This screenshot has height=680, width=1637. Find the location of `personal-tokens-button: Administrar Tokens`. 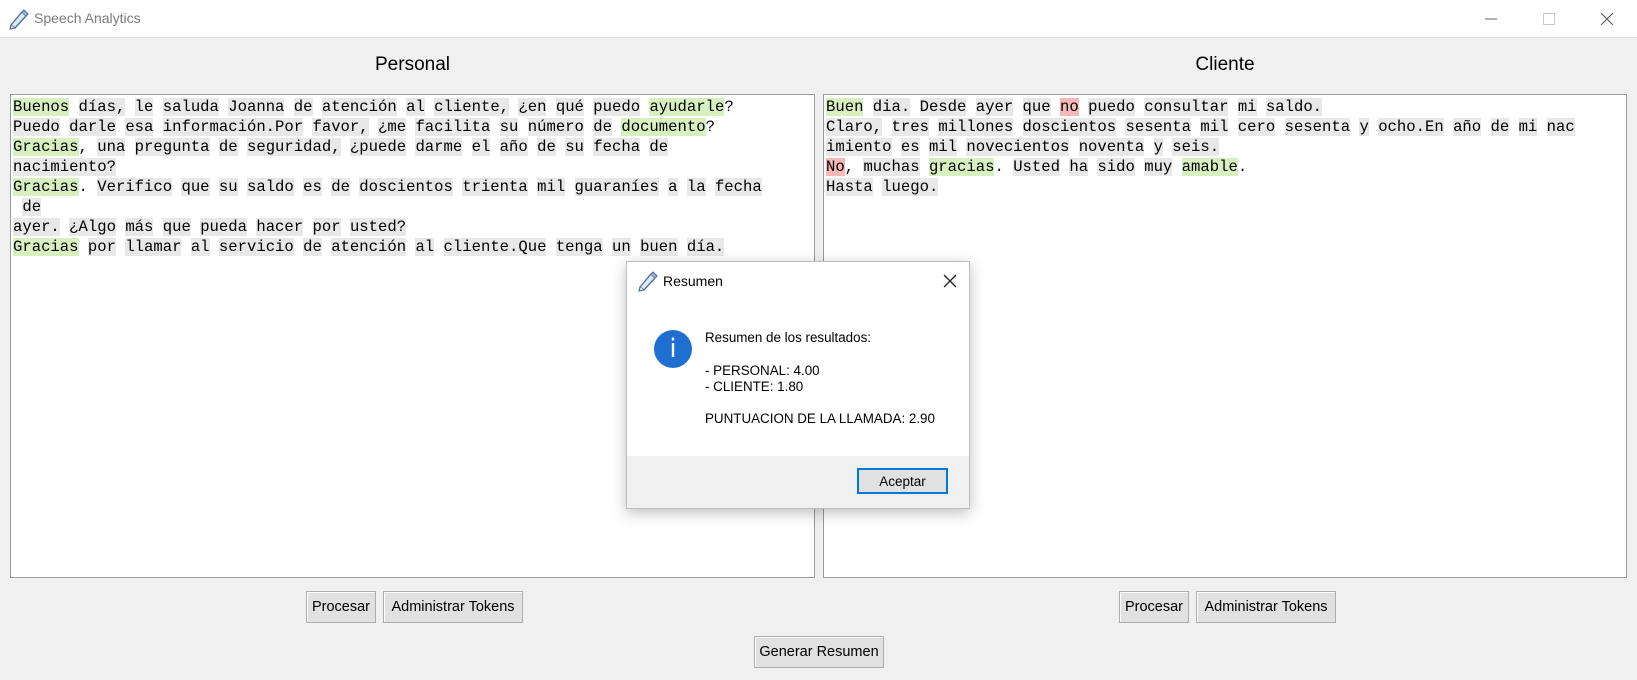

personal-tokens-button: Administrar Tokens is located at coordinates (453, 607).